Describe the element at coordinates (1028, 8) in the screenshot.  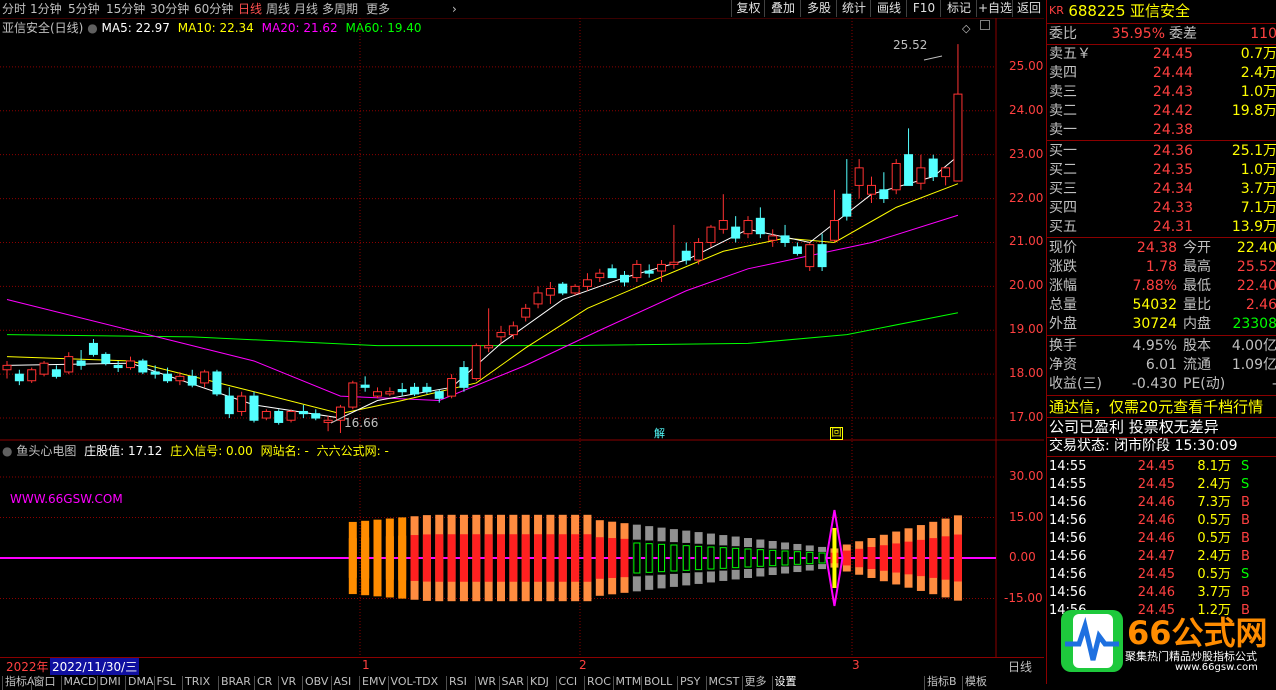
I see `toolbar-button-8: 返回` at that location.